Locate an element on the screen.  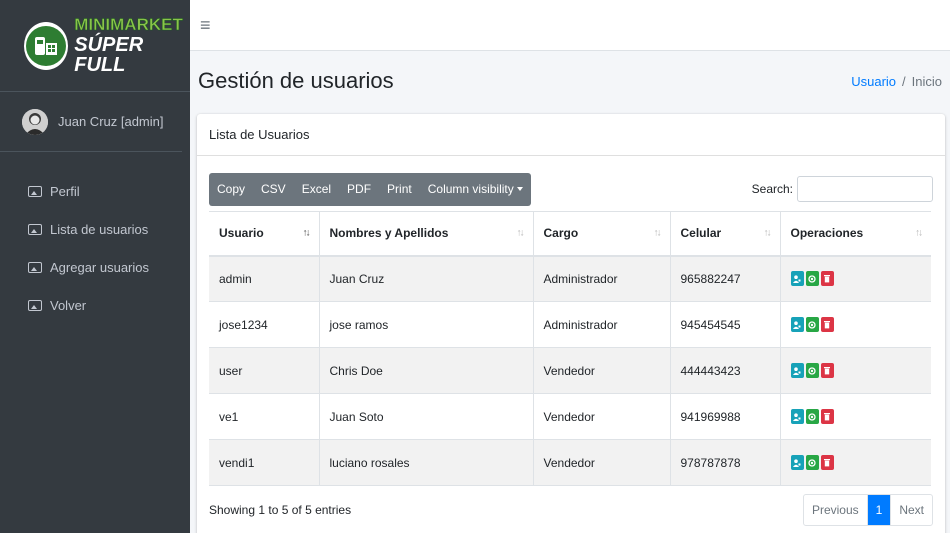
column-header-label: Cargo is located at coordinates (561, 233).